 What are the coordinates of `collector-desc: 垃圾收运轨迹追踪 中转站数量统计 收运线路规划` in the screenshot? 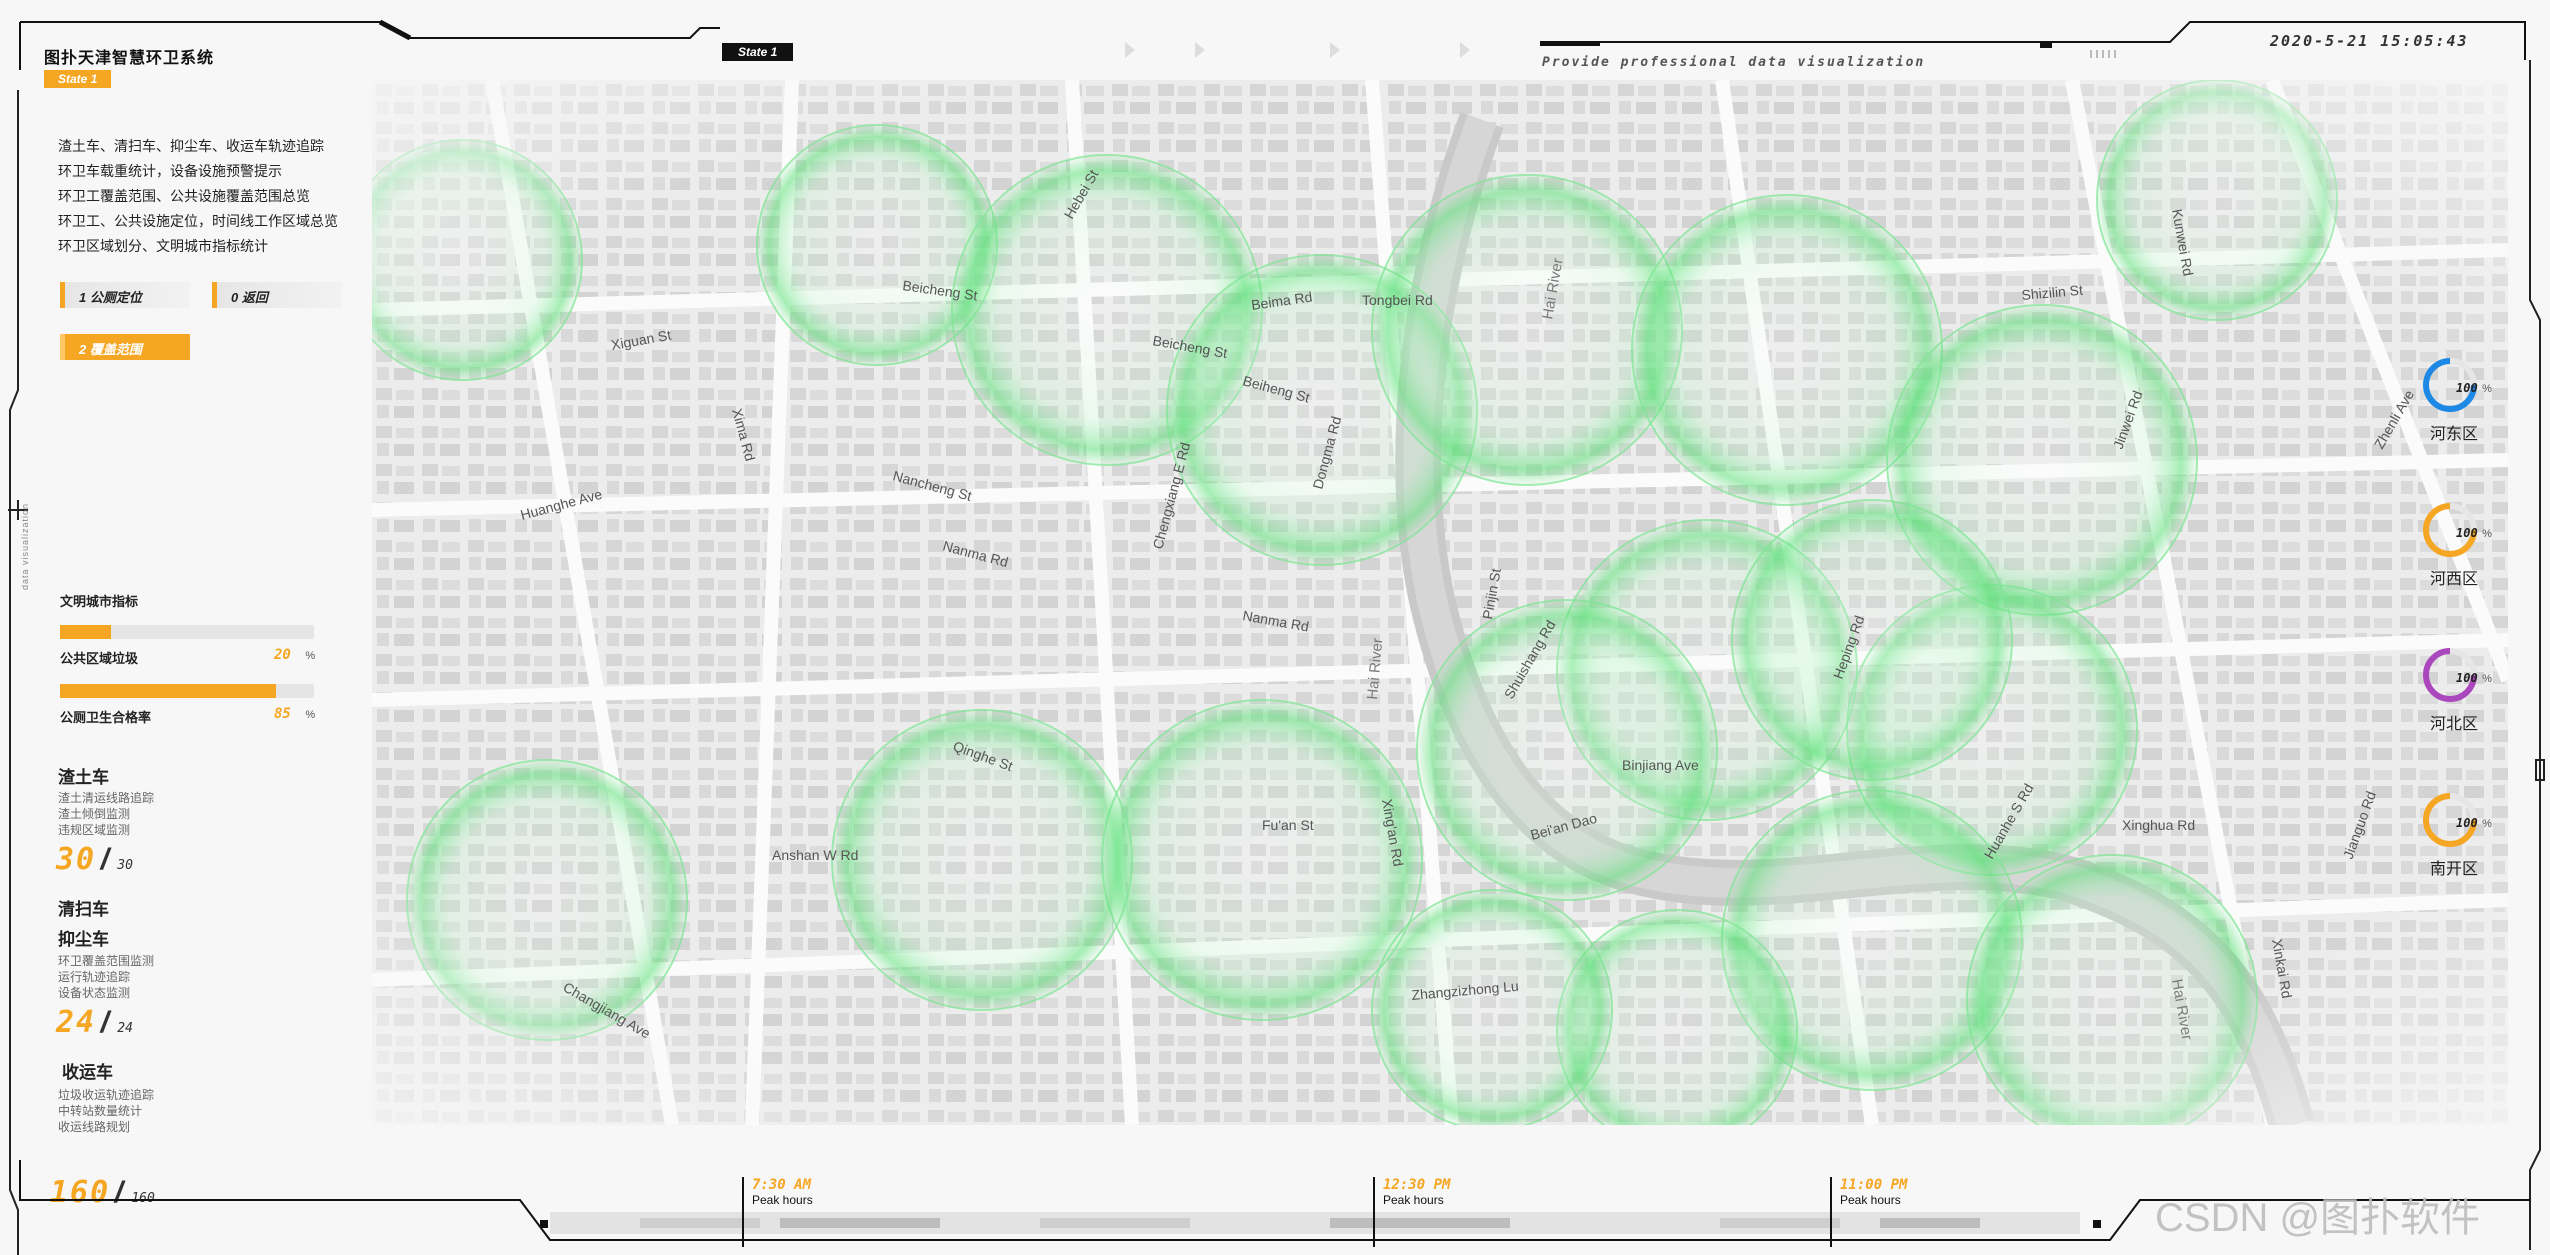 It's located at (106, 1111).